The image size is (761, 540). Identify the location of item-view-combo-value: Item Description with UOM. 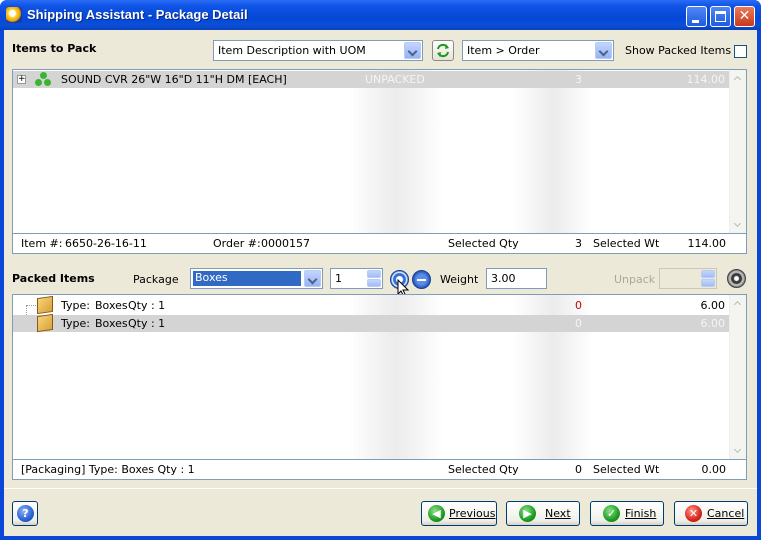
(292, 50).